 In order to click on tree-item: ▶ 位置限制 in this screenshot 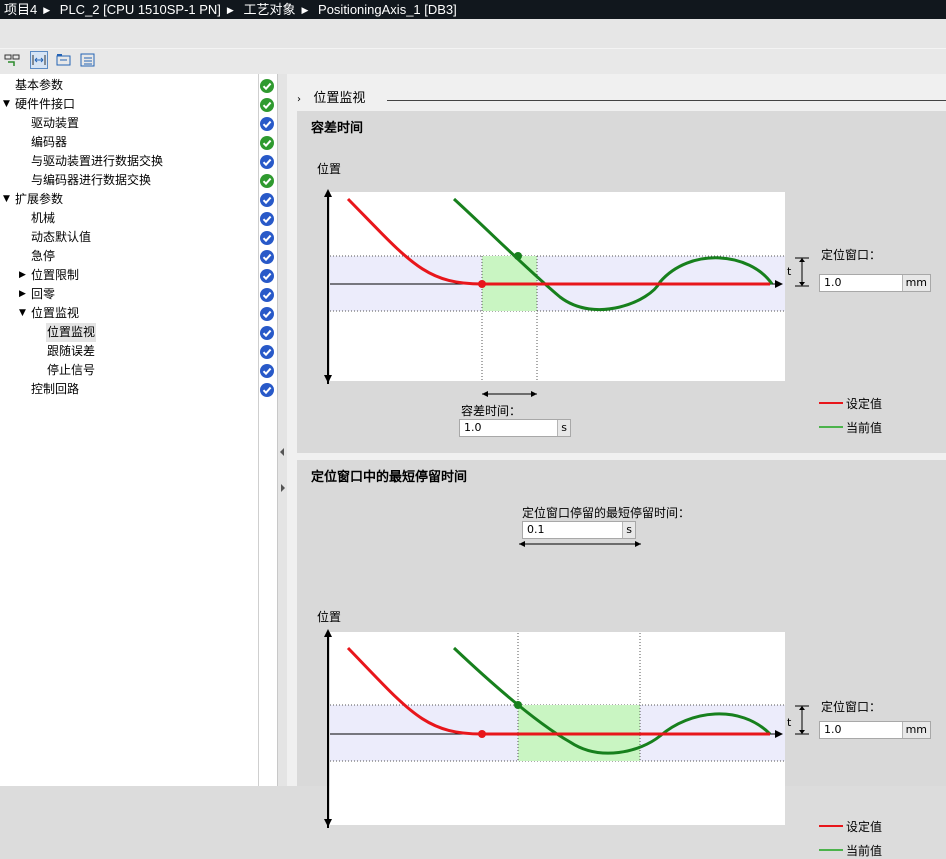, I will do `click(129, 275)`.